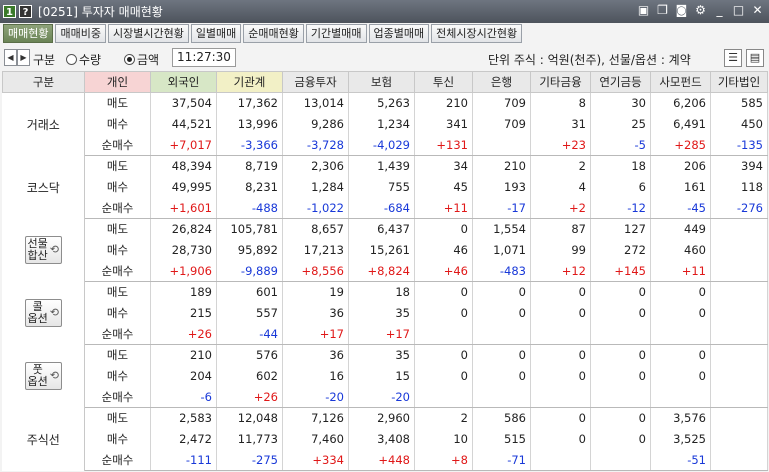 Image resolution: width=769 pixels, height=472 pixels. I want to click on table-cell: +11, so click(680, 271).